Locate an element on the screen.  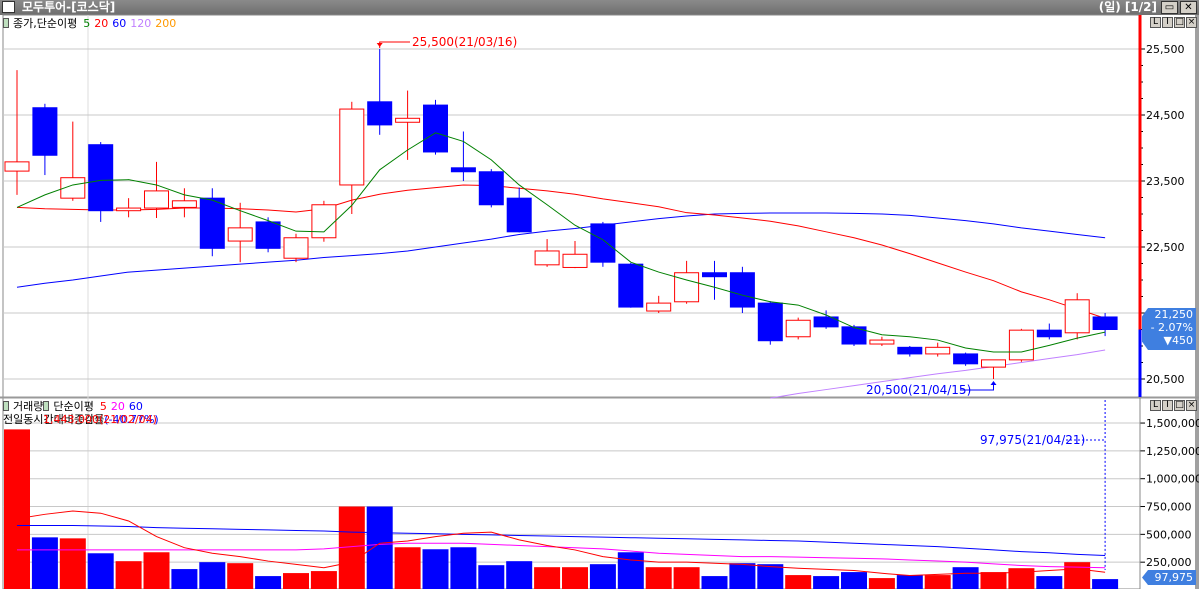
volume-tick-label: 250,000 is located at coordinates (1169, 562).